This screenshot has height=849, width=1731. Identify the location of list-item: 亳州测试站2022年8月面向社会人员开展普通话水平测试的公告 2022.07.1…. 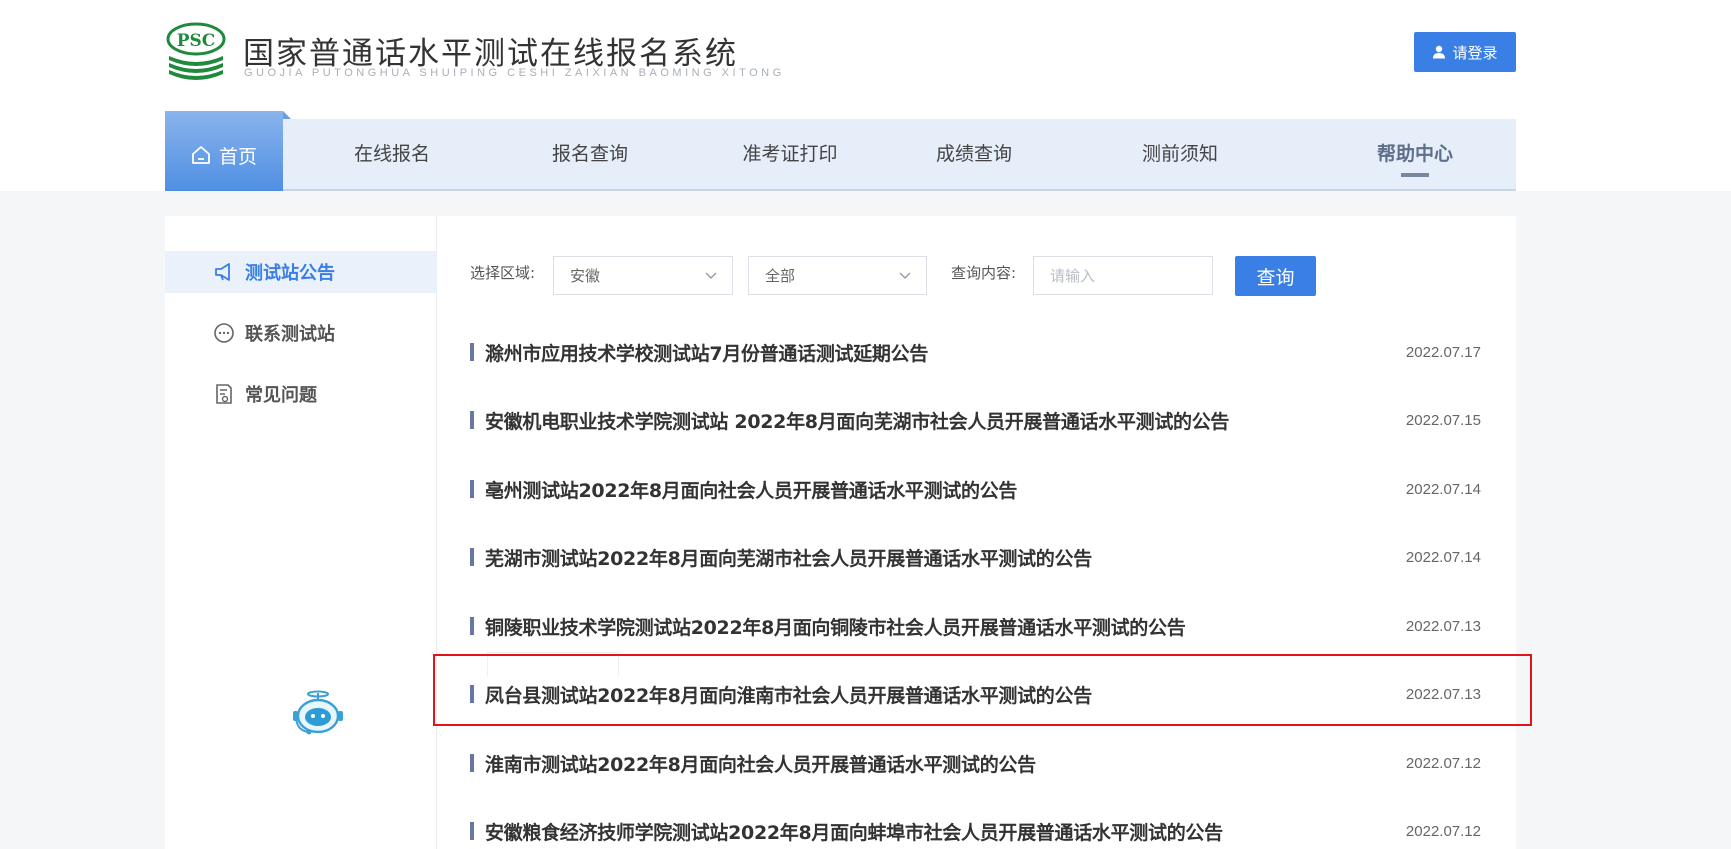
(975, 489).